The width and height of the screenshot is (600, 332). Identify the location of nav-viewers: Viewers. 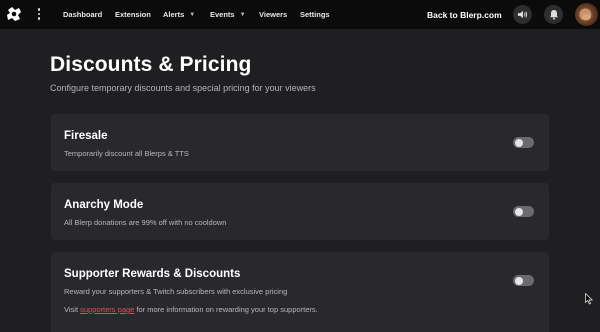
(273, 14).